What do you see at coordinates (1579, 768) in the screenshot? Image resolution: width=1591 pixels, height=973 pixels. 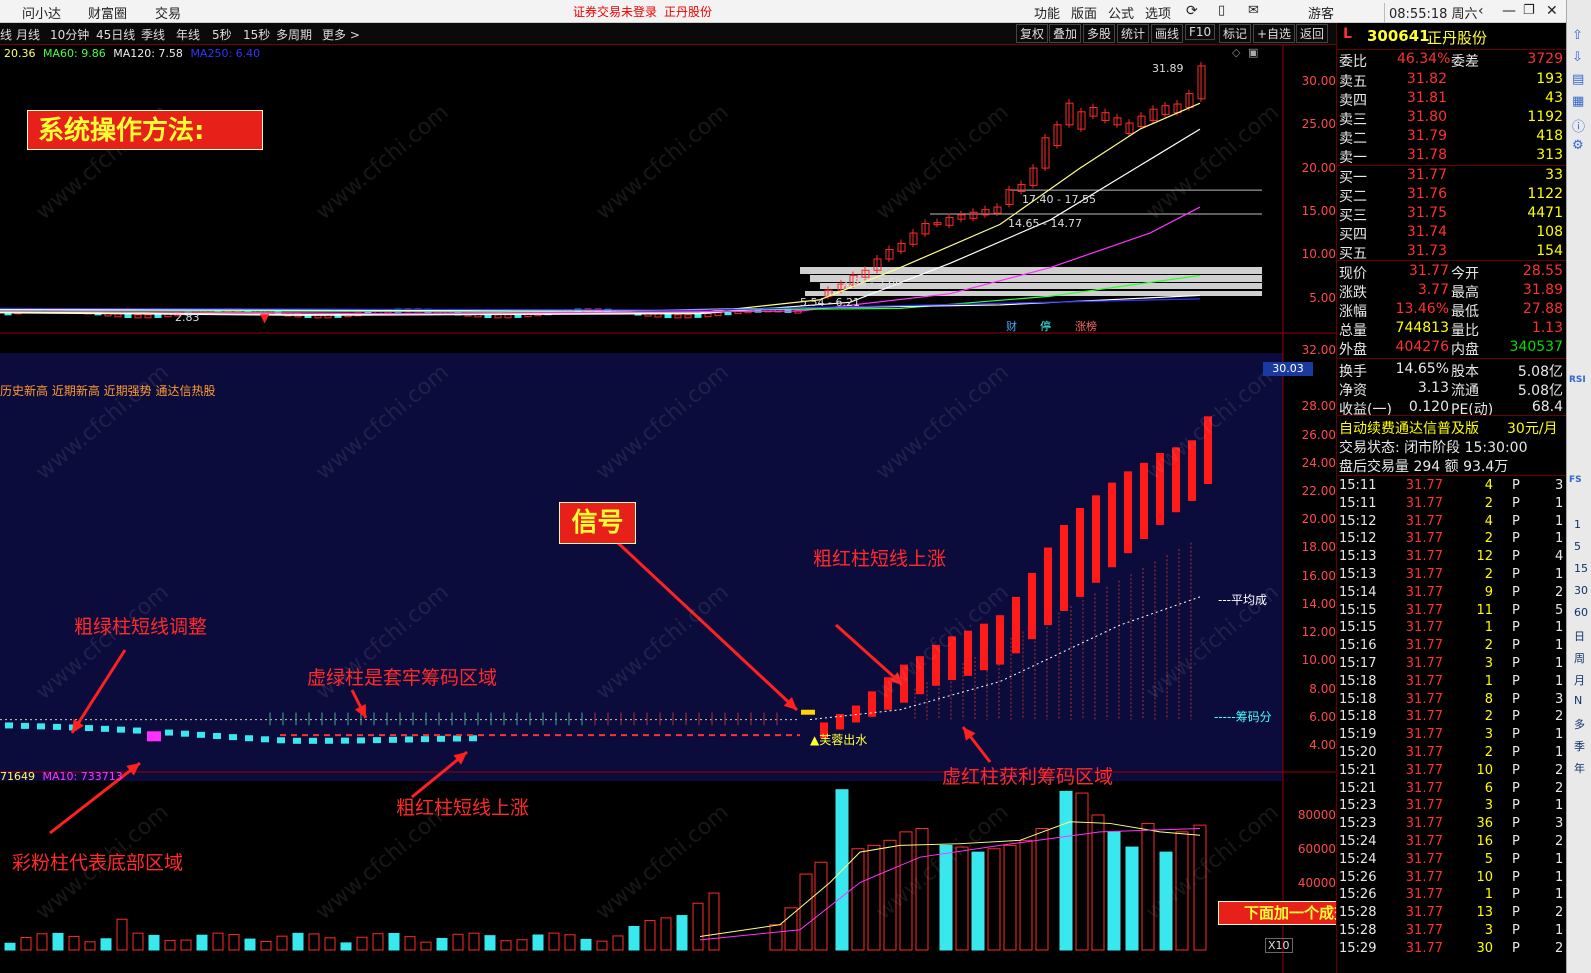 I see `side-period-button: 年` at bounding box center [1579, 768].